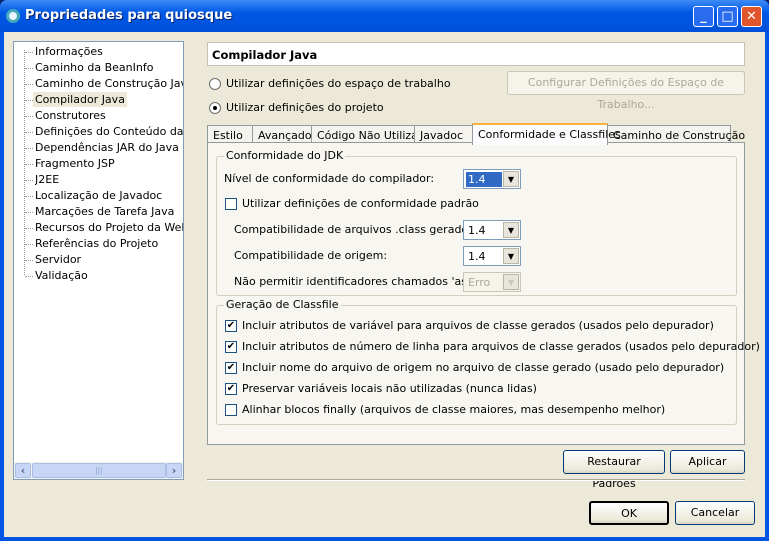  Describe the element at coordinates (23, 470) in the screenshot. I see `scroll-left-button: ‹` at that location.